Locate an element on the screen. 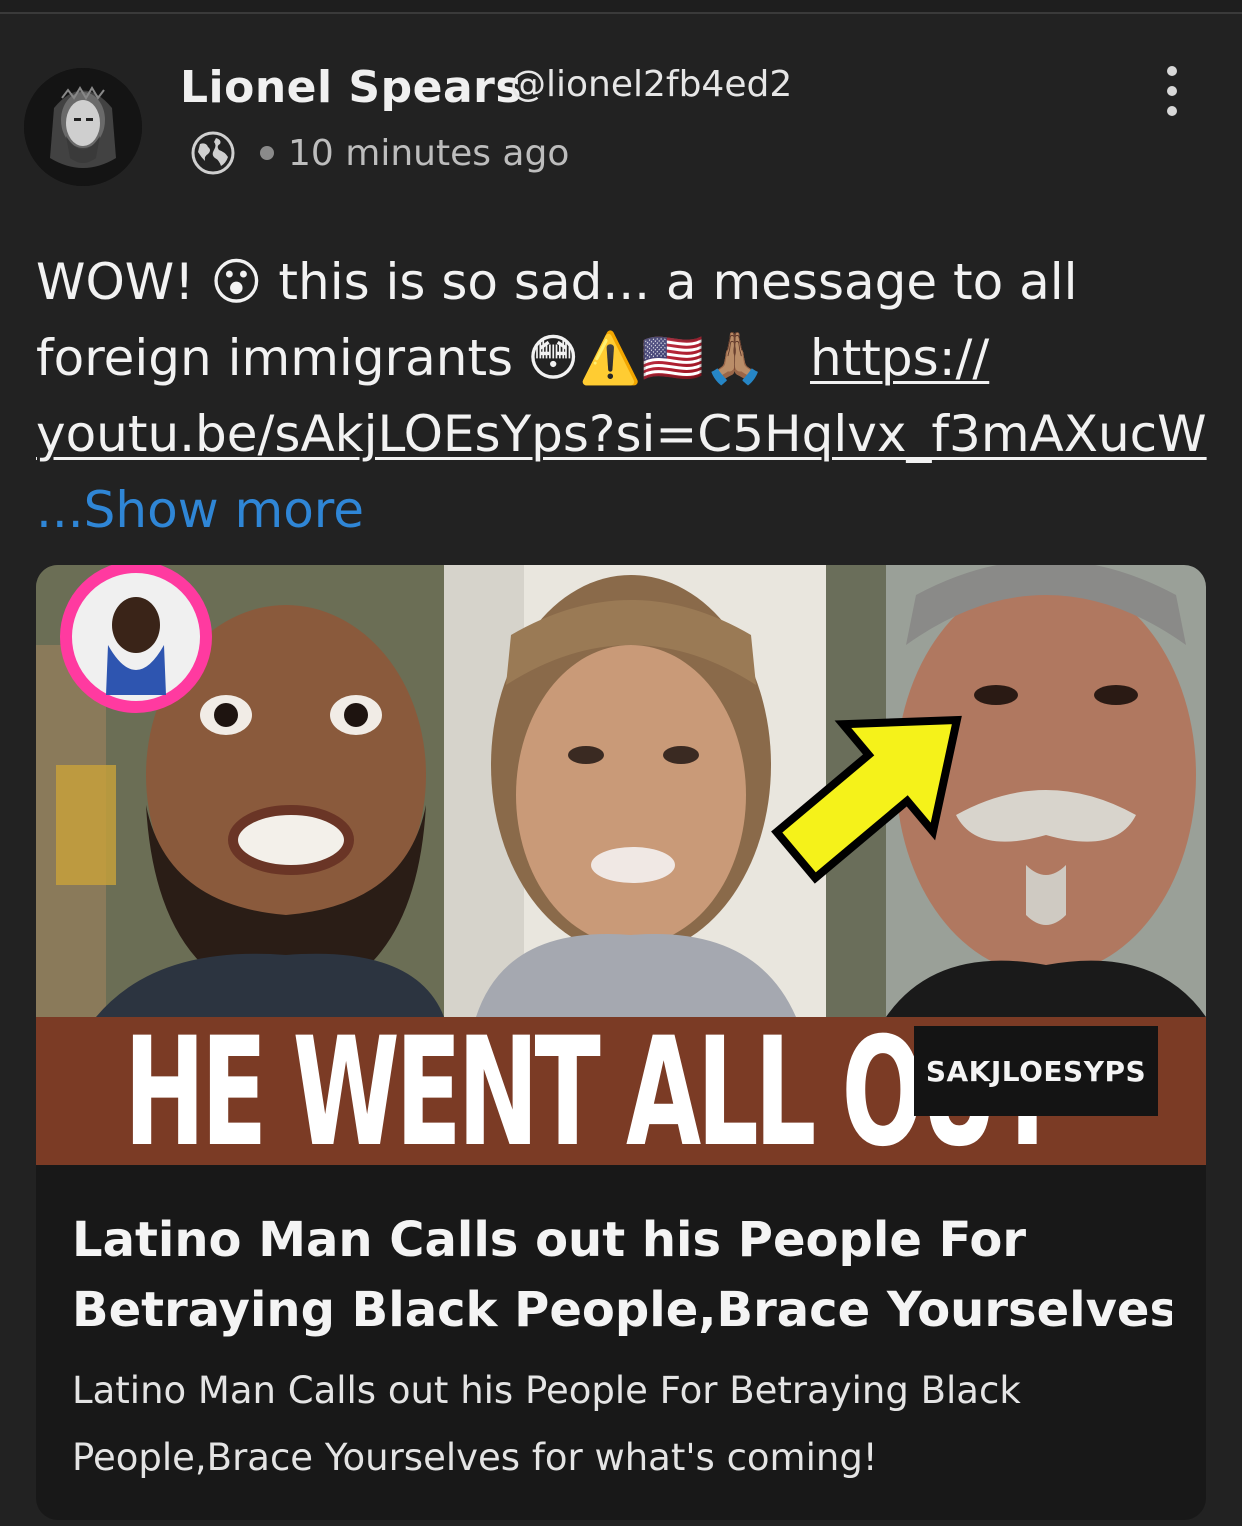  top-divider is located at coordinates (621, 7).